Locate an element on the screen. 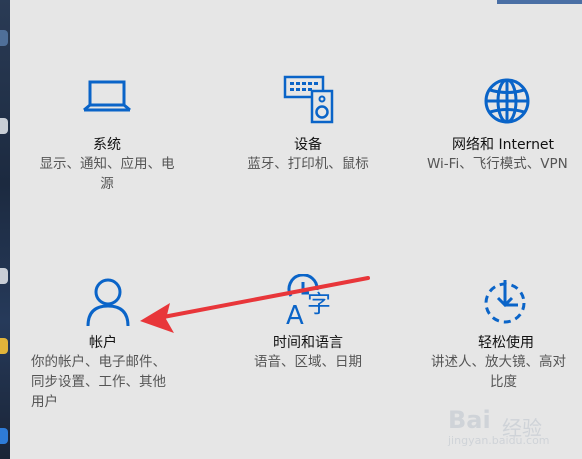 Image resolution: width=582 pixels, height=459 pixels. watermark-logo: Bai 经验 jingyan.baidu.com is located at coordinates (499, 426).